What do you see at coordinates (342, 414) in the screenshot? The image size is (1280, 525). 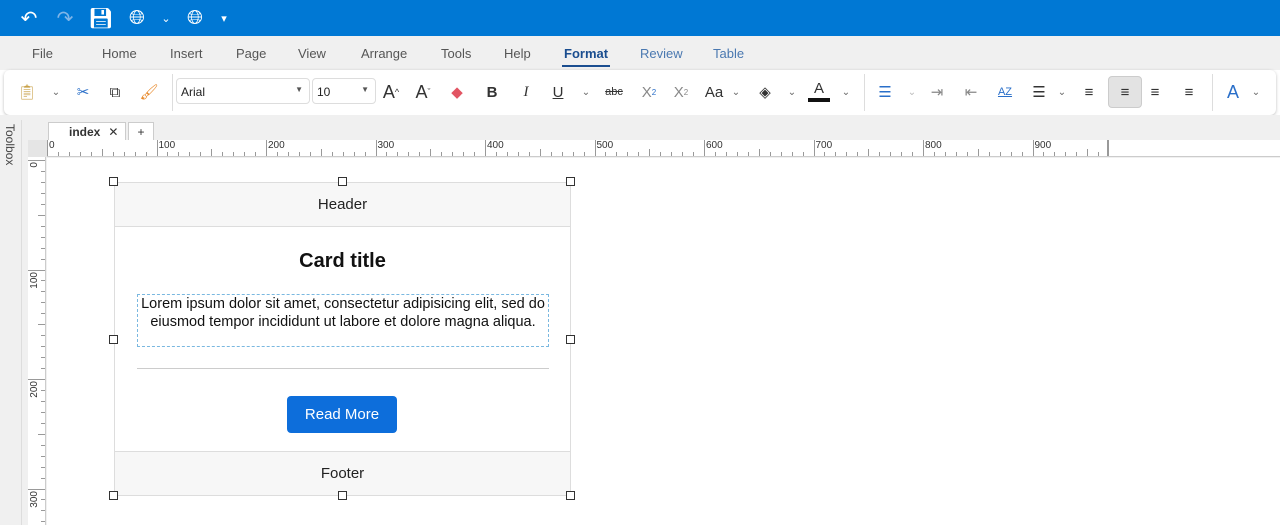 I see `read-more-button: Read More` at bounding box center [342, 414].